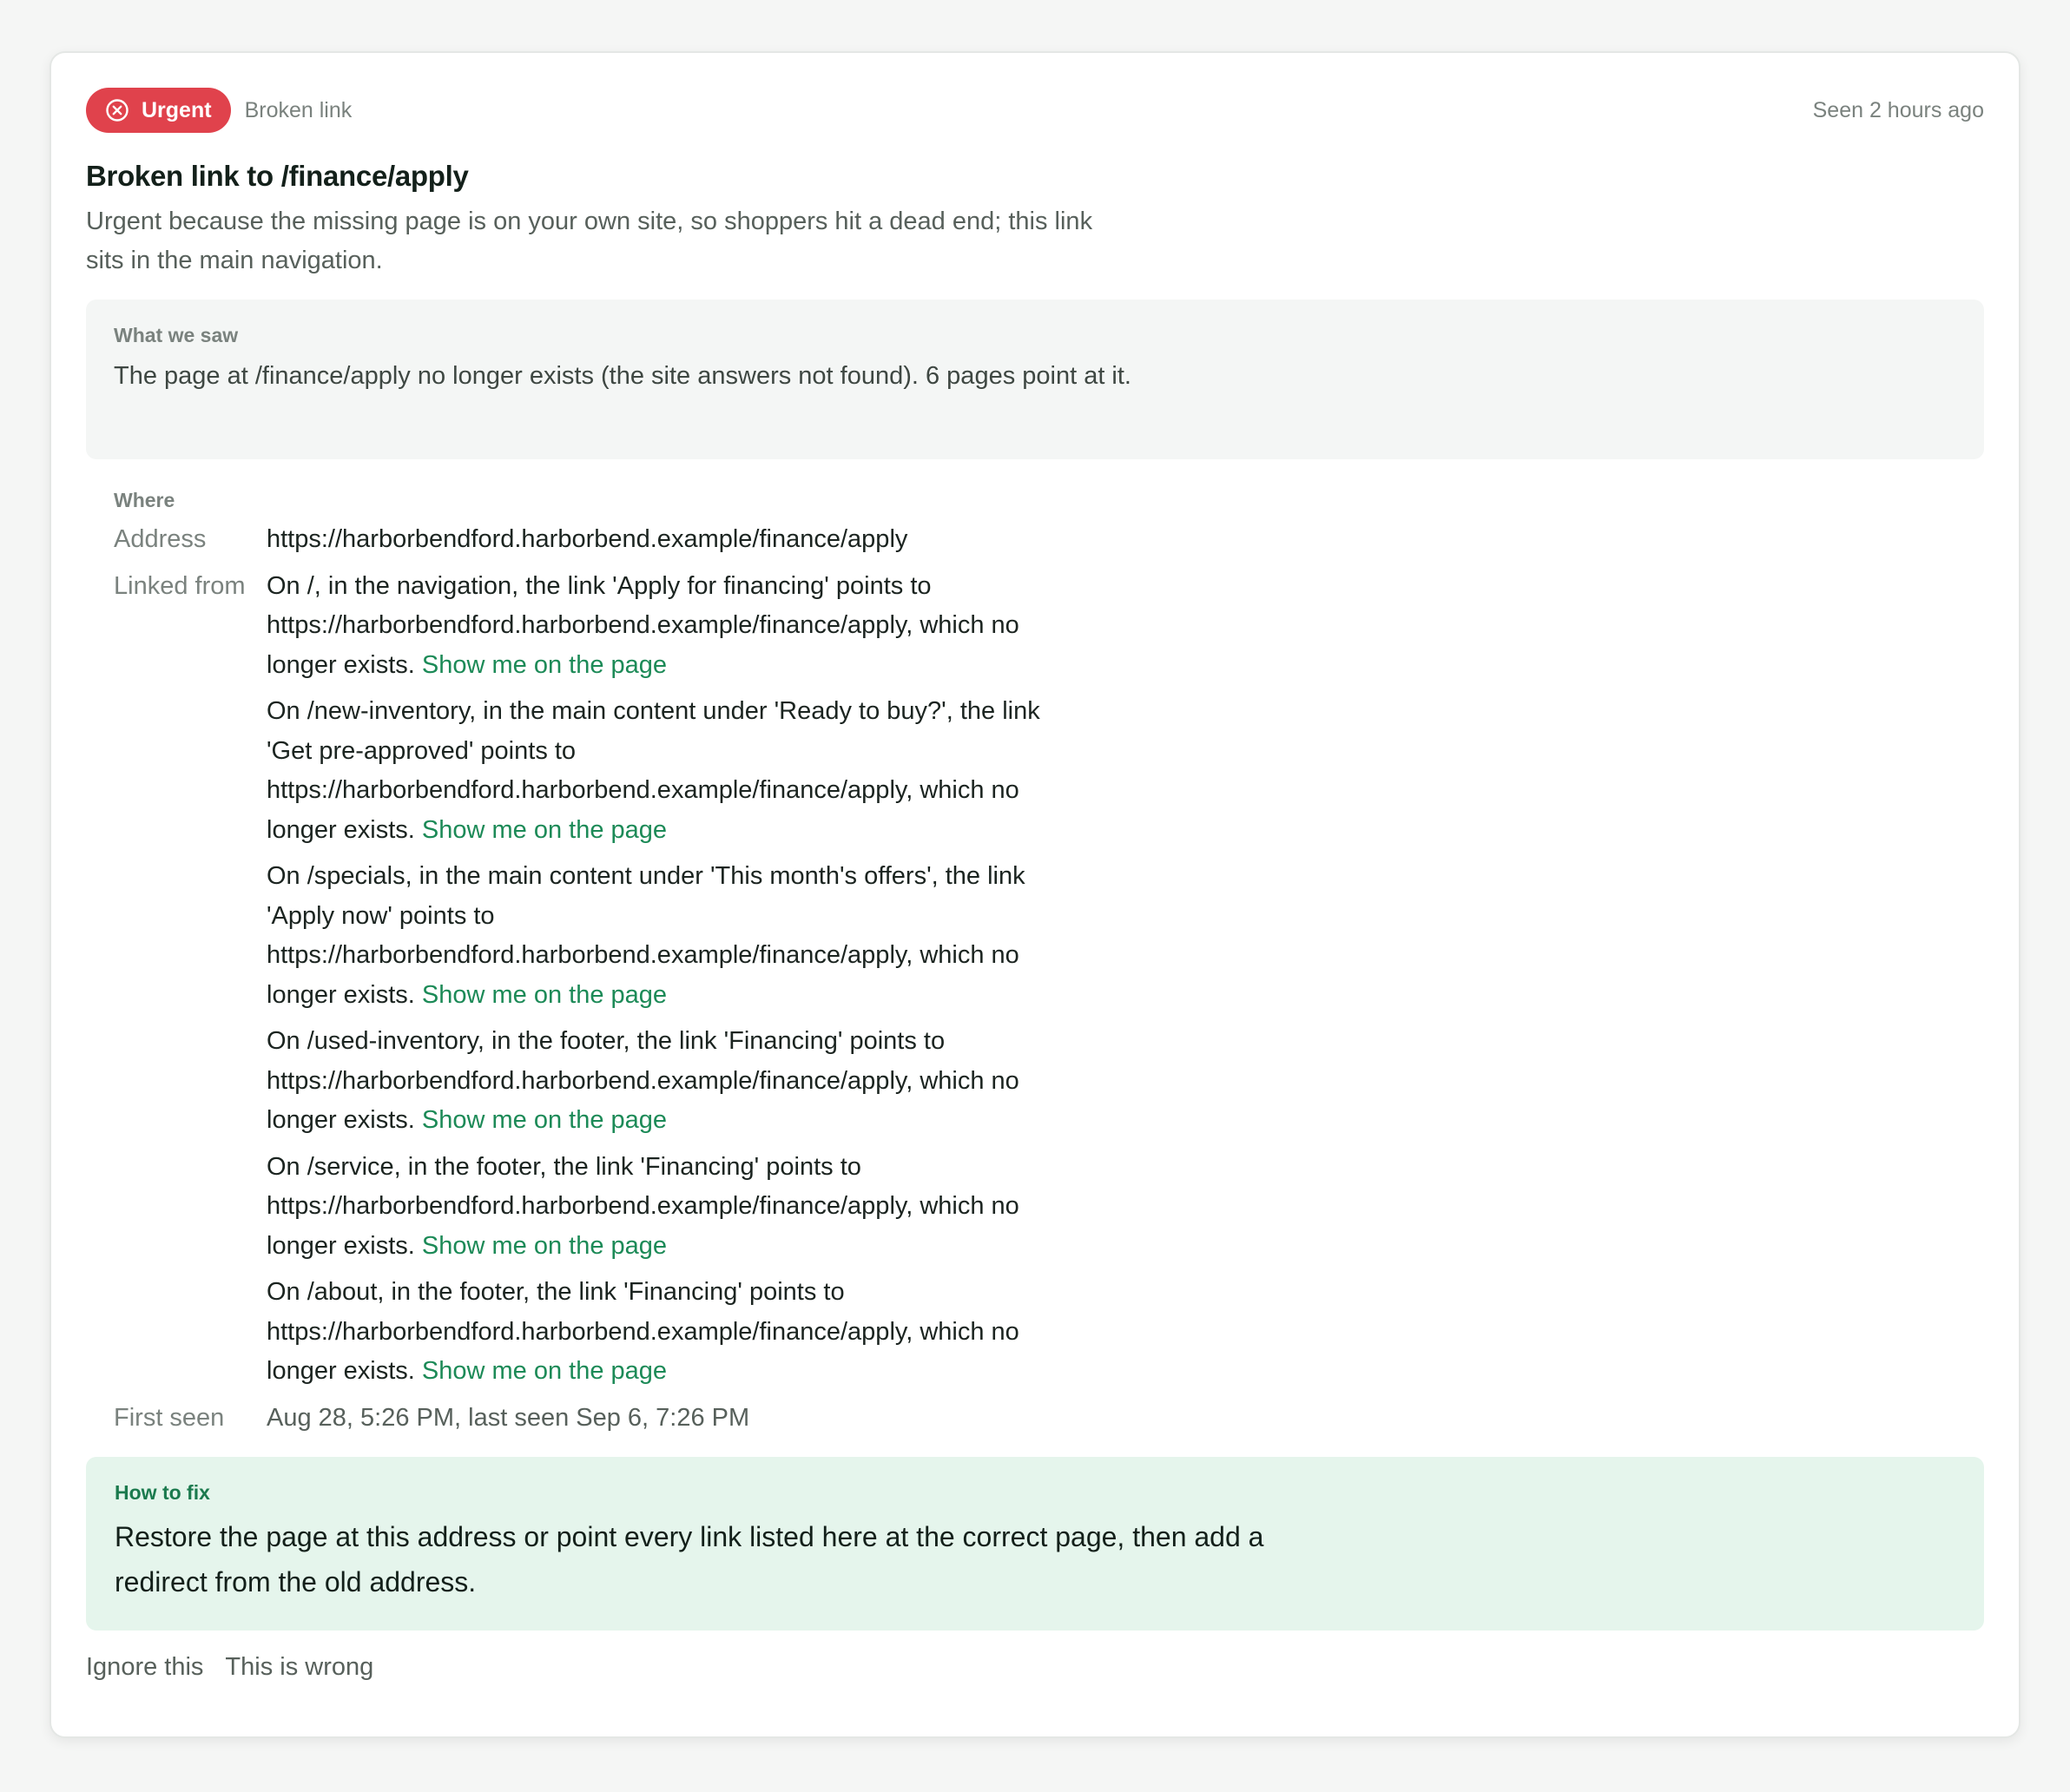  Describe the element at coordinates (298, 109) in the screenshot. I see `issue-category: Broken link` at that location.